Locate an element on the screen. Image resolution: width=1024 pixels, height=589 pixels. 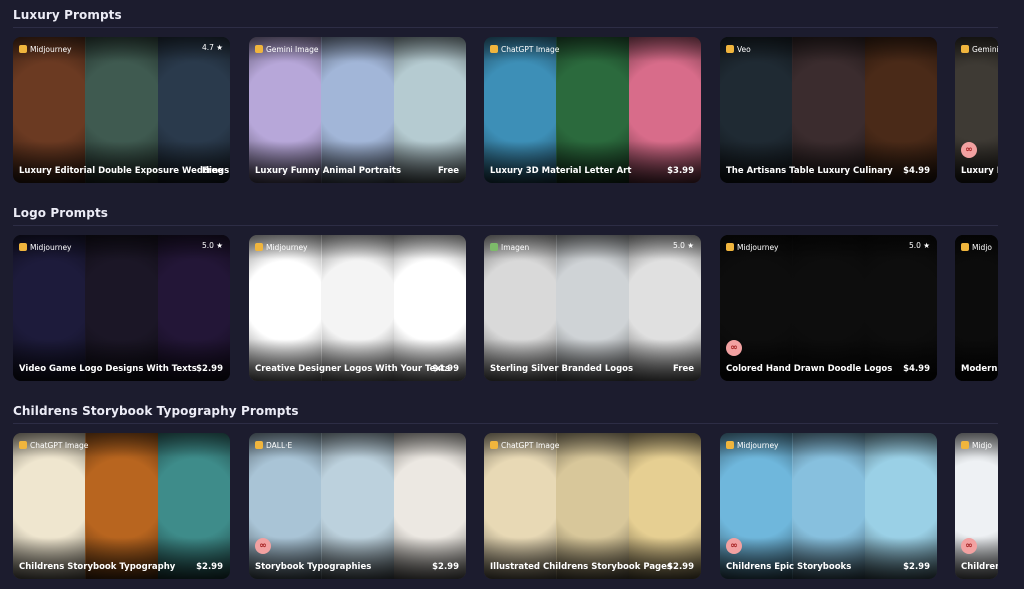
model-badge: Gemini Image is located at coordinates (287, 49).